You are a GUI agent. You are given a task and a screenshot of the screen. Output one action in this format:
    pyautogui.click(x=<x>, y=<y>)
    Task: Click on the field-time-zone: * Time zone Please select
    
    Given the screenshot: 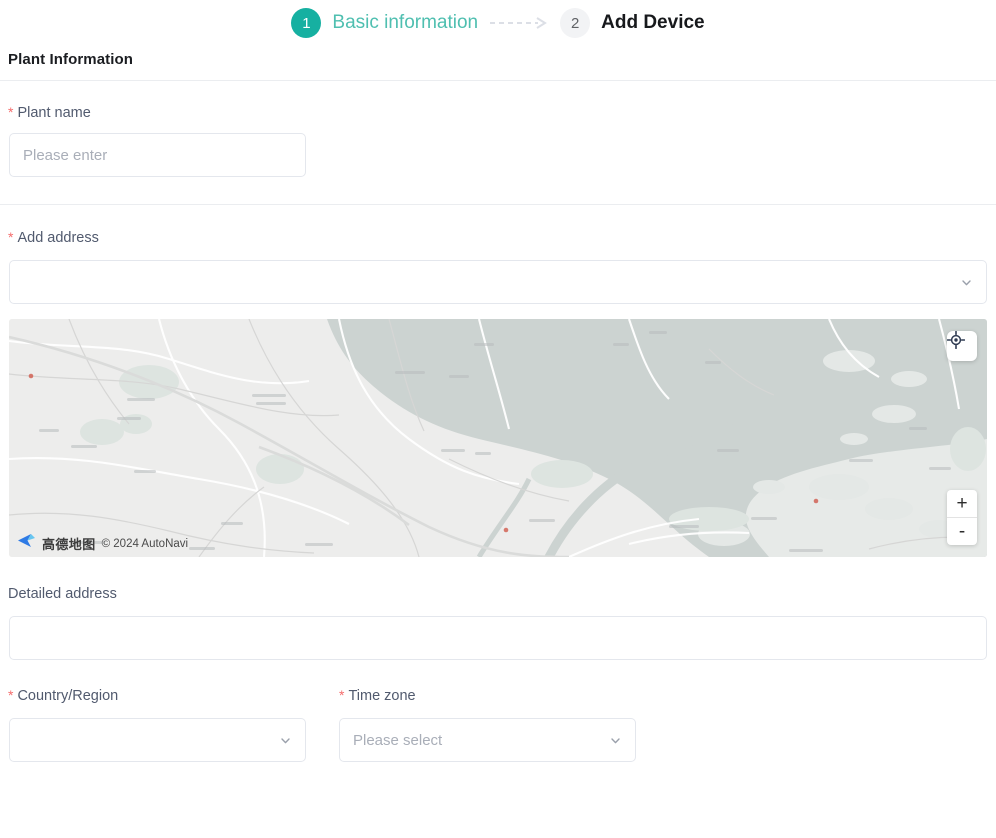 What is the action you would take?
    pyautogui.click(x=487, y=725)
    